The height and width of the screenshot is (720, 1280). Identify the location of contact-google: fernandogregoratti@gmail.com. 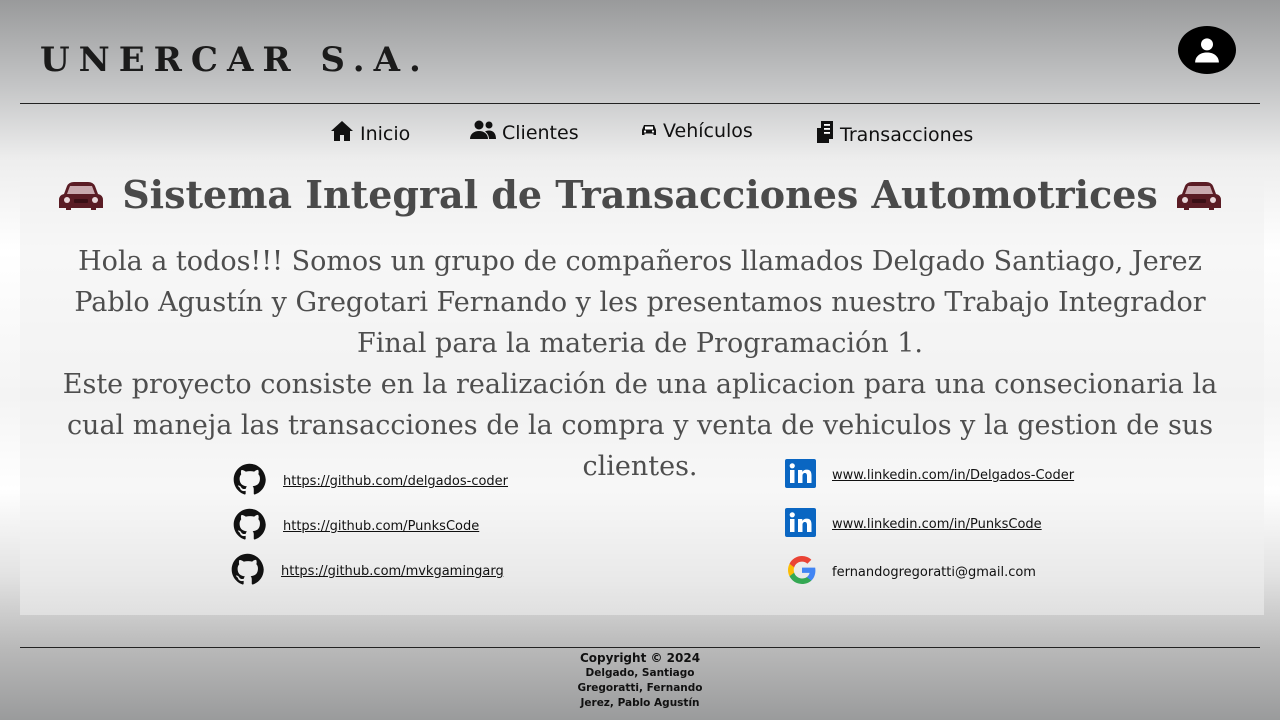
(912, 572).